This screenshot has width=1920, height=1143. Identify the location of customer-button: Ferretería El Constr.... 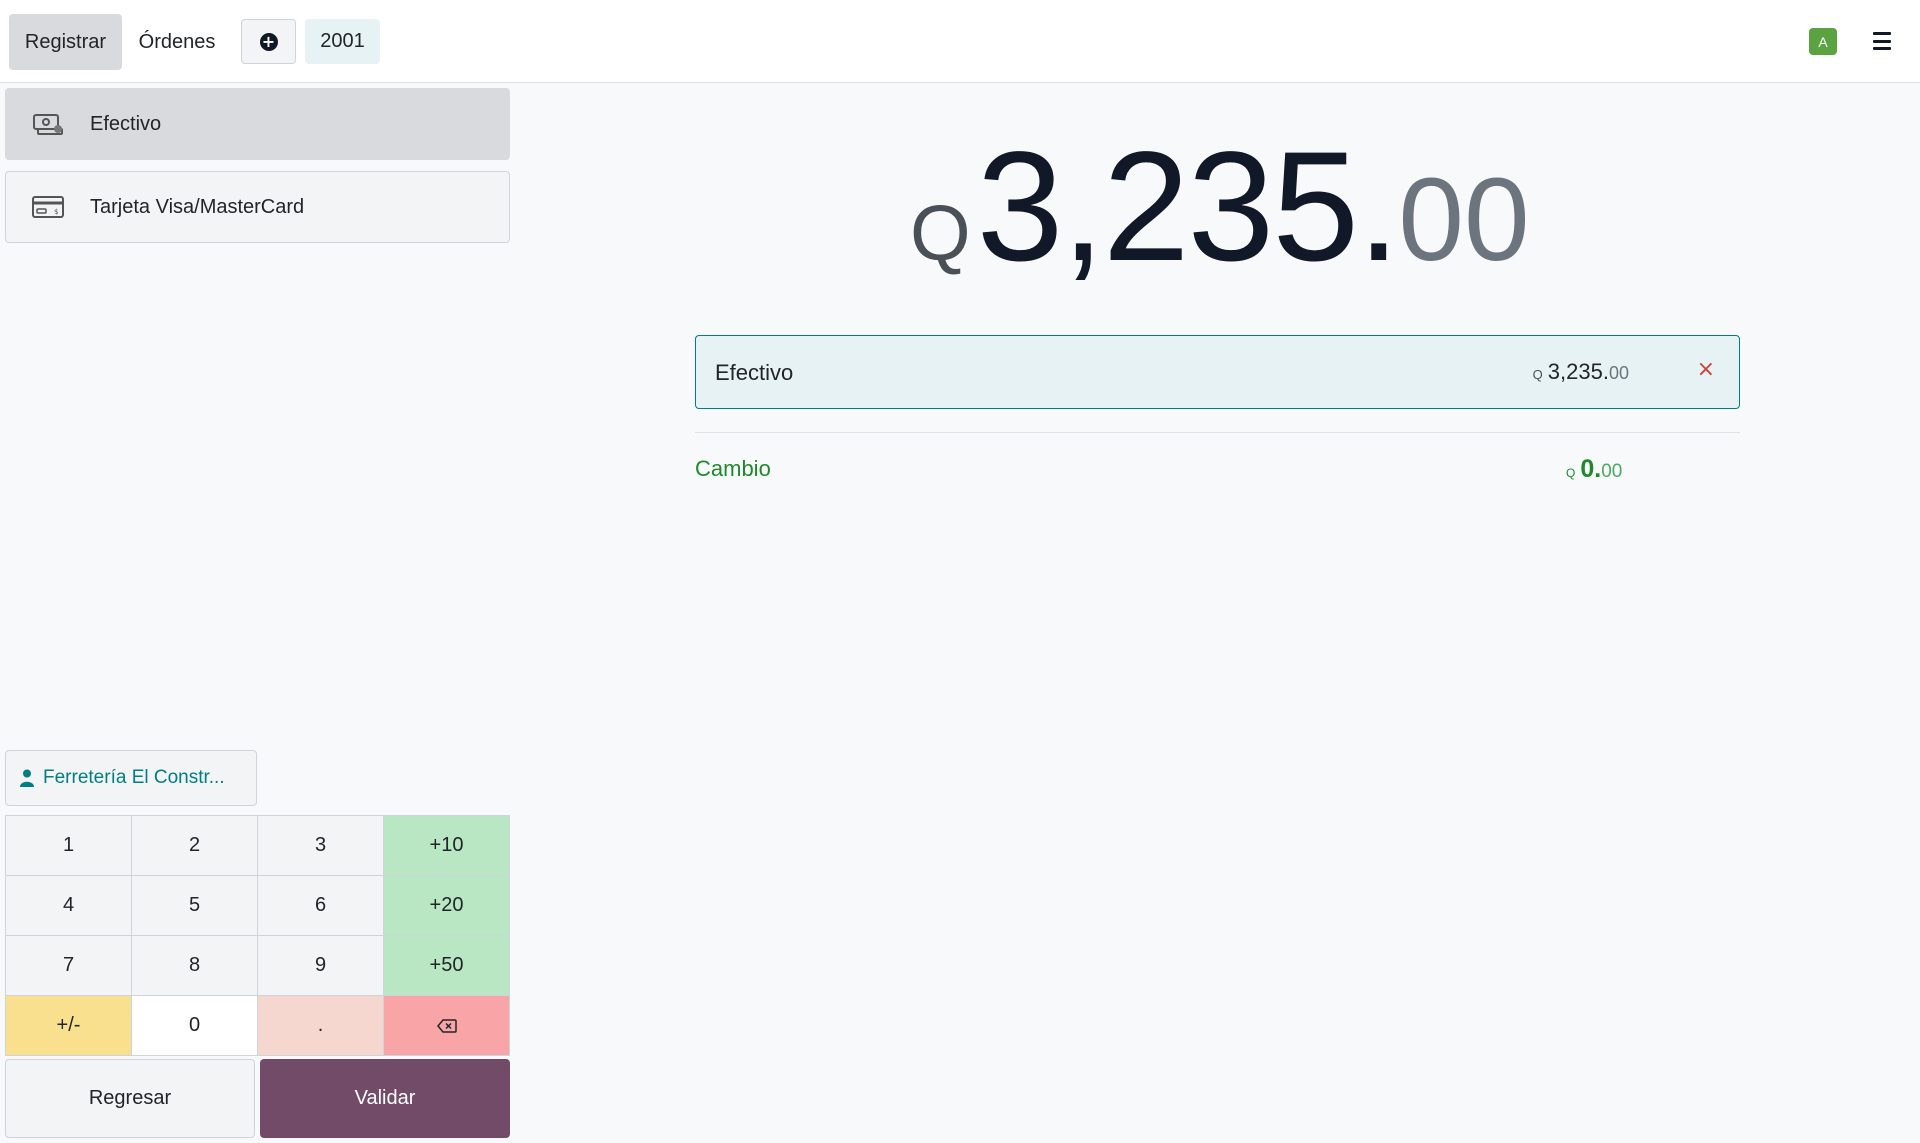
(131, 778).